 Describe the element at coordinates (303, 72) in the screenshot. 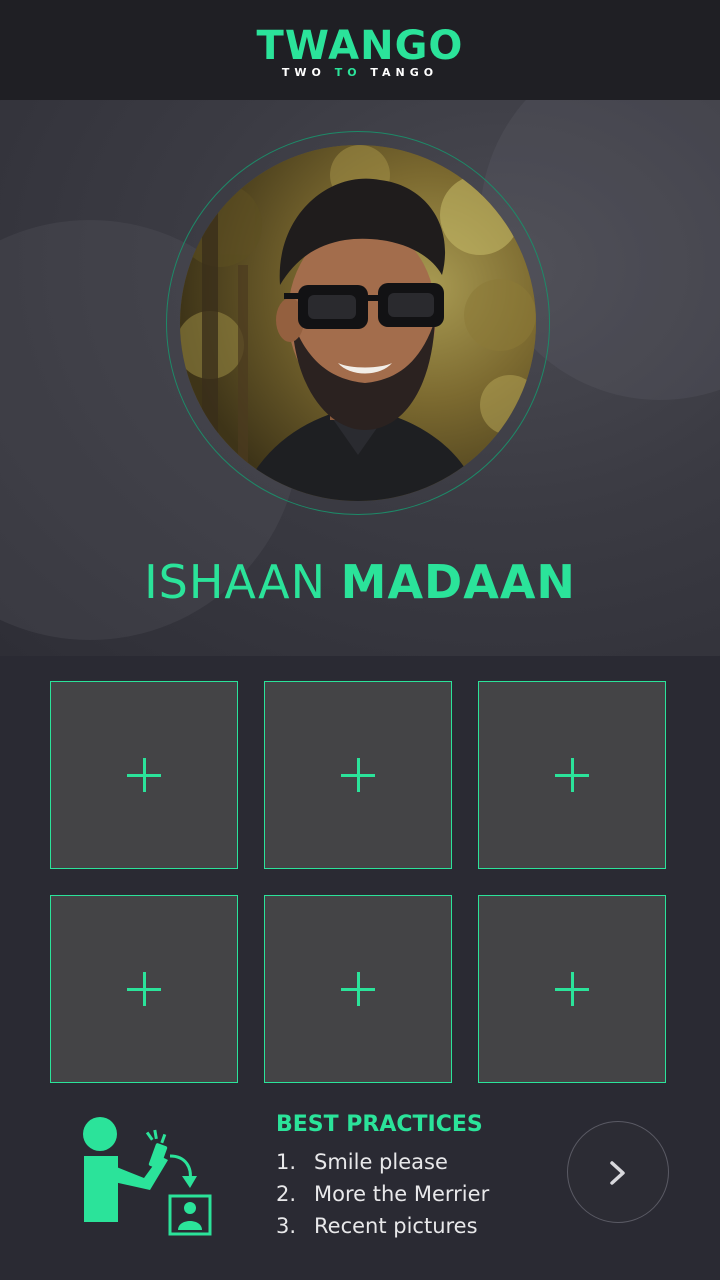

I see `logo-tagline-left: TWO` at that location.